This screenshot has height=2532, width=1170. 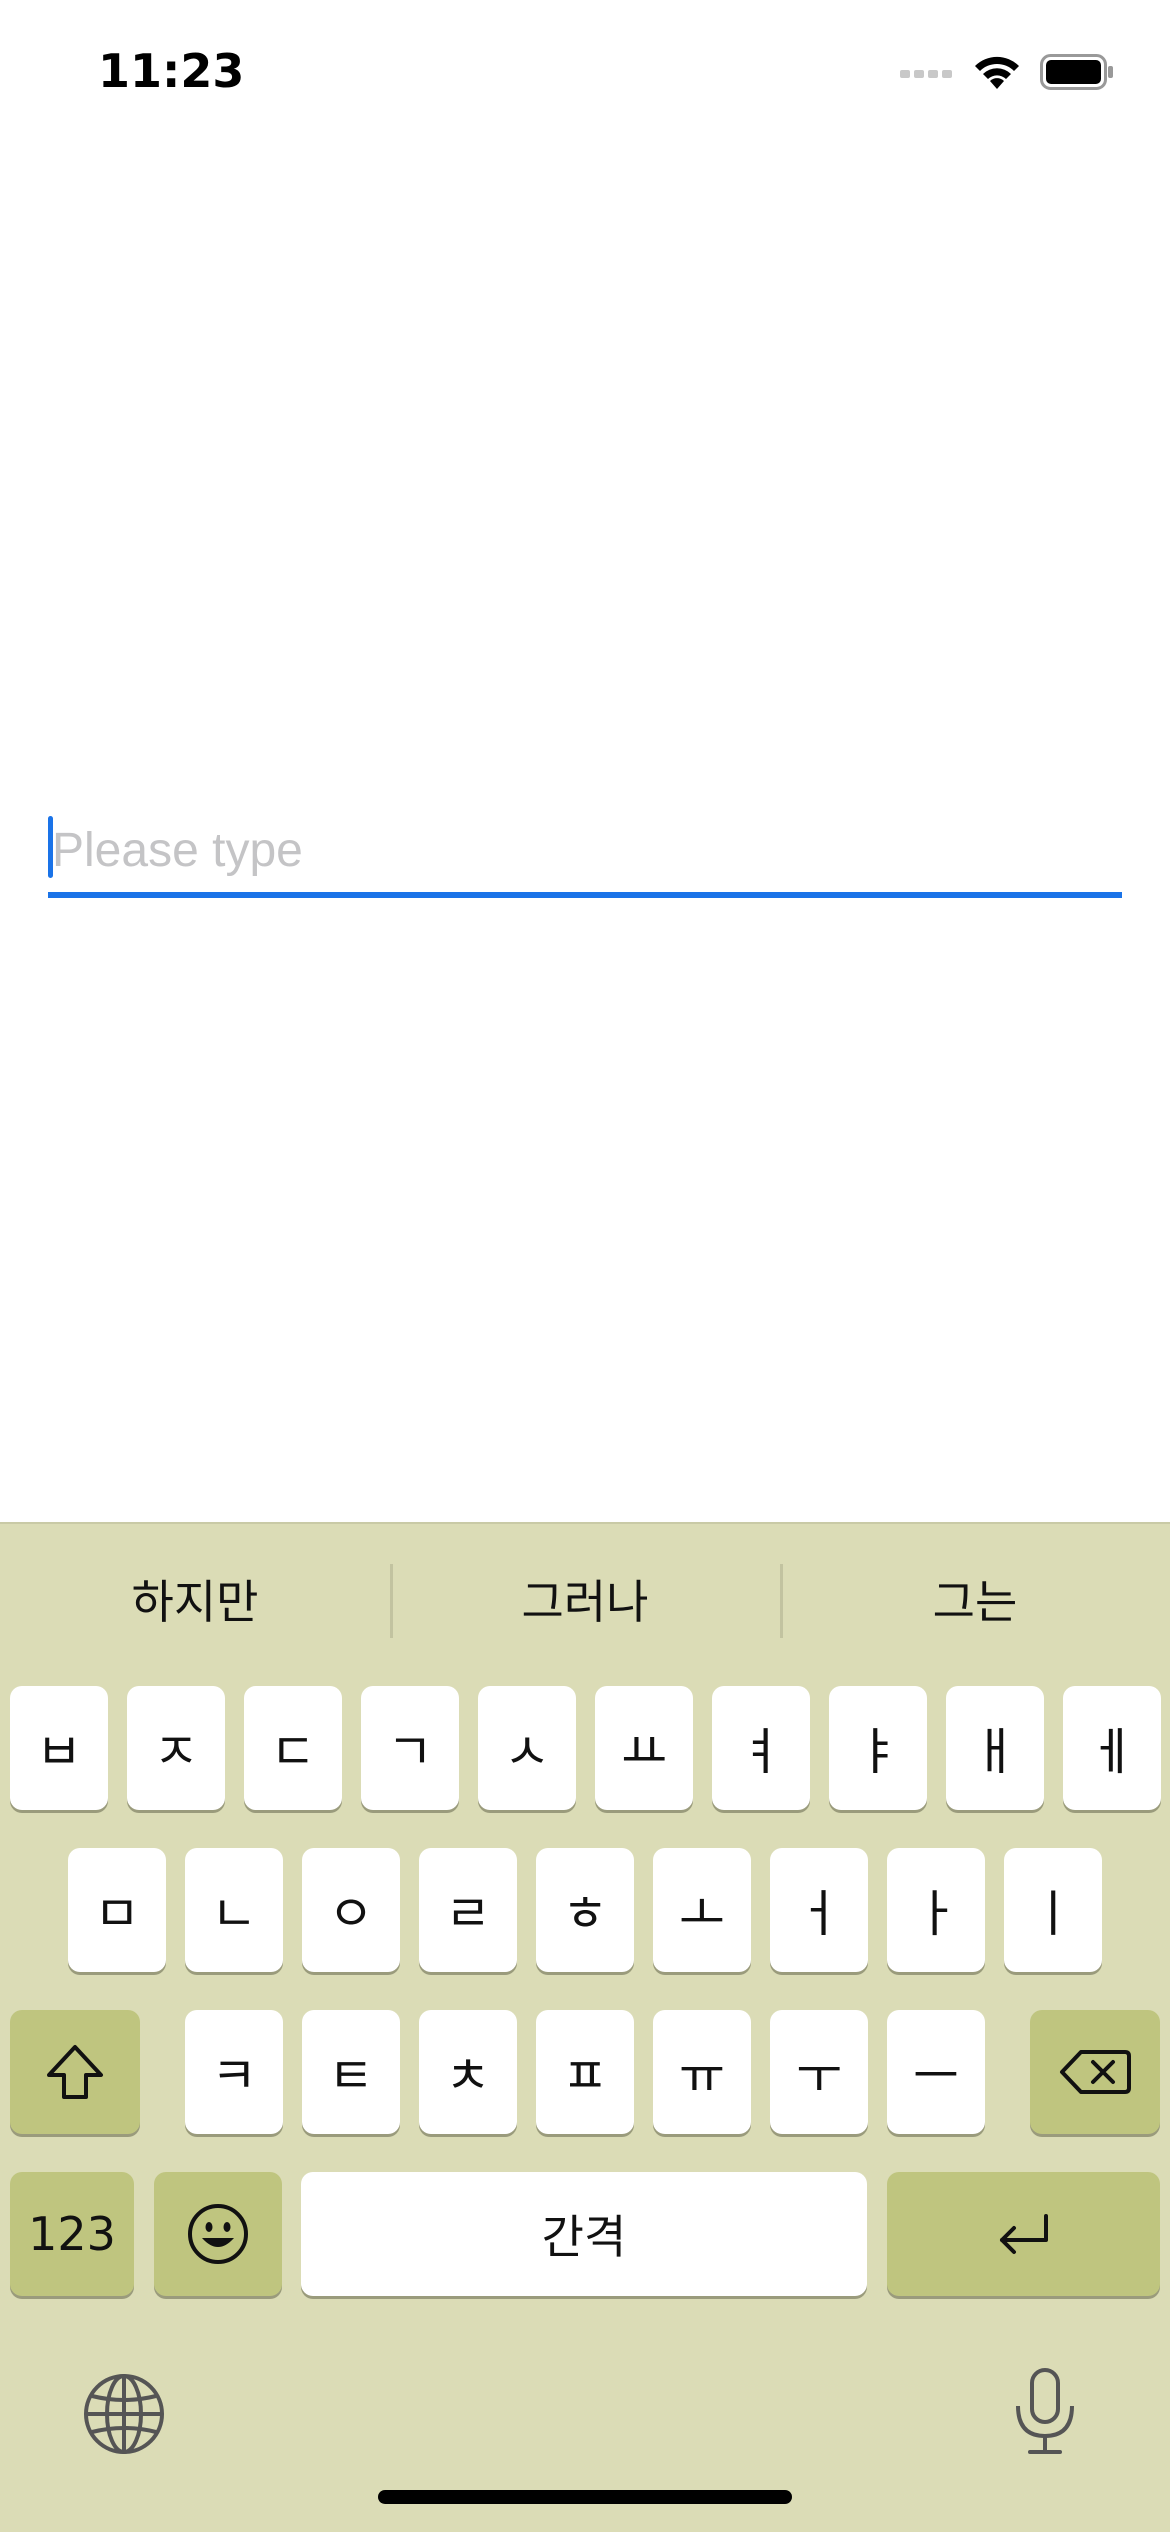 What do you see at coordinates (1045, 2412) in the screenshot?
I see `microphone-icon` at bounding box center [1045, 2412].